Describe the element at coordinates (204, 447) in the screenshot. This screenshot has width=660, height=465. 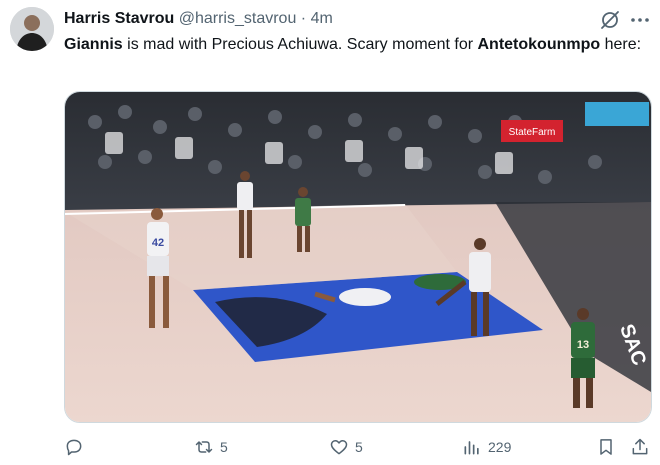
I see `retweet-icon` at that location.